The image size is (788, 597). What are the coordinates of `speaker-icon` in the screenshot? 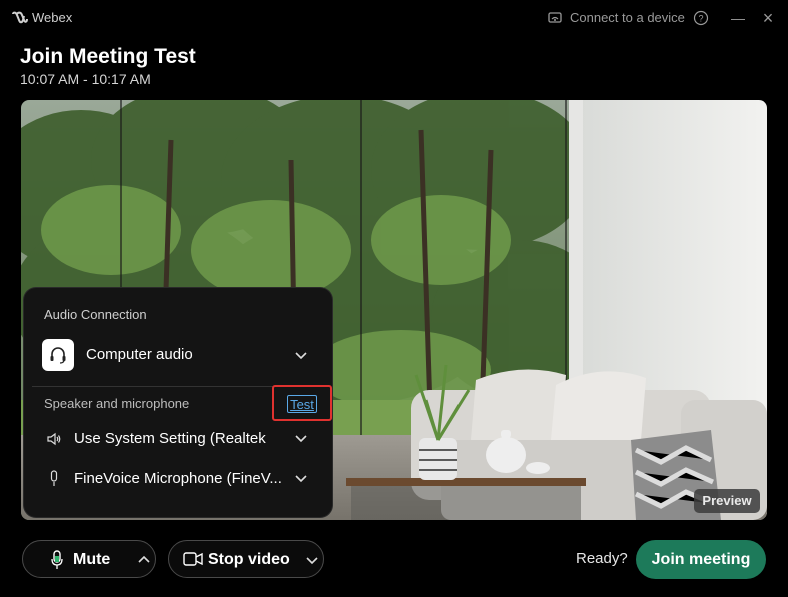 It's located at (54, 439).